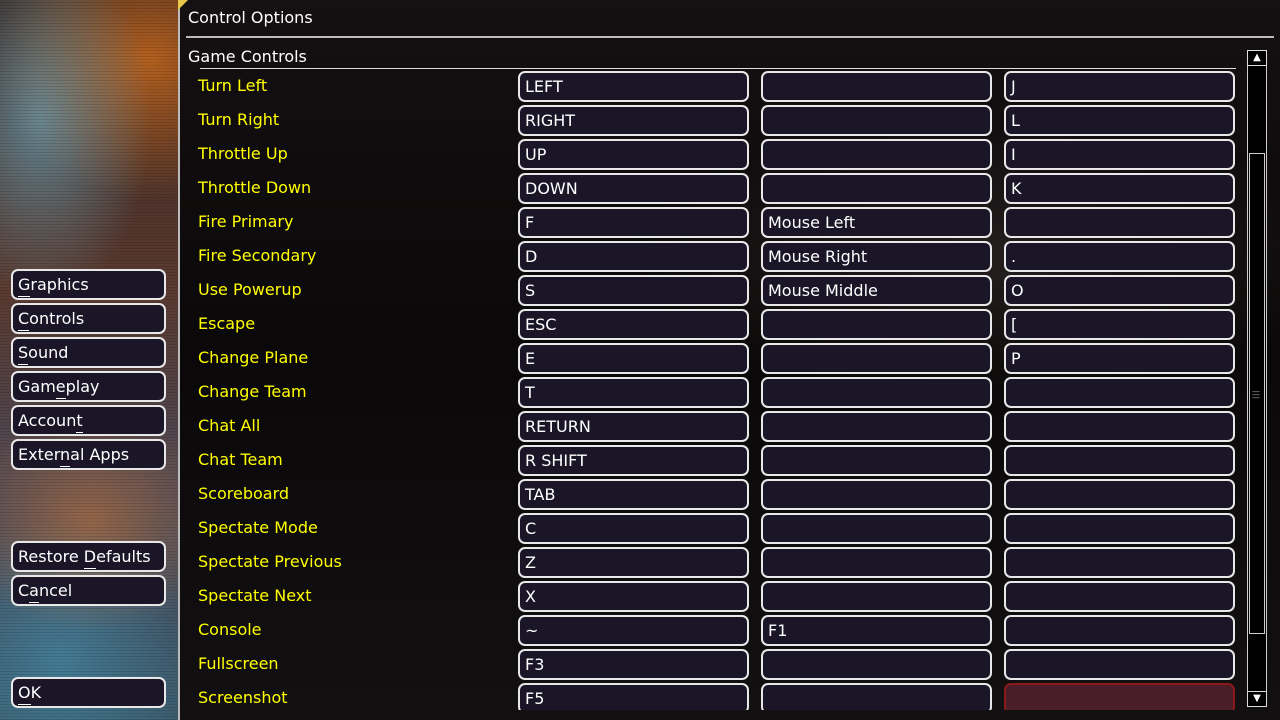 The width and height of the screenshot is (1280, 720). I want to click on key-binding-field: [, so click(1119, 324).